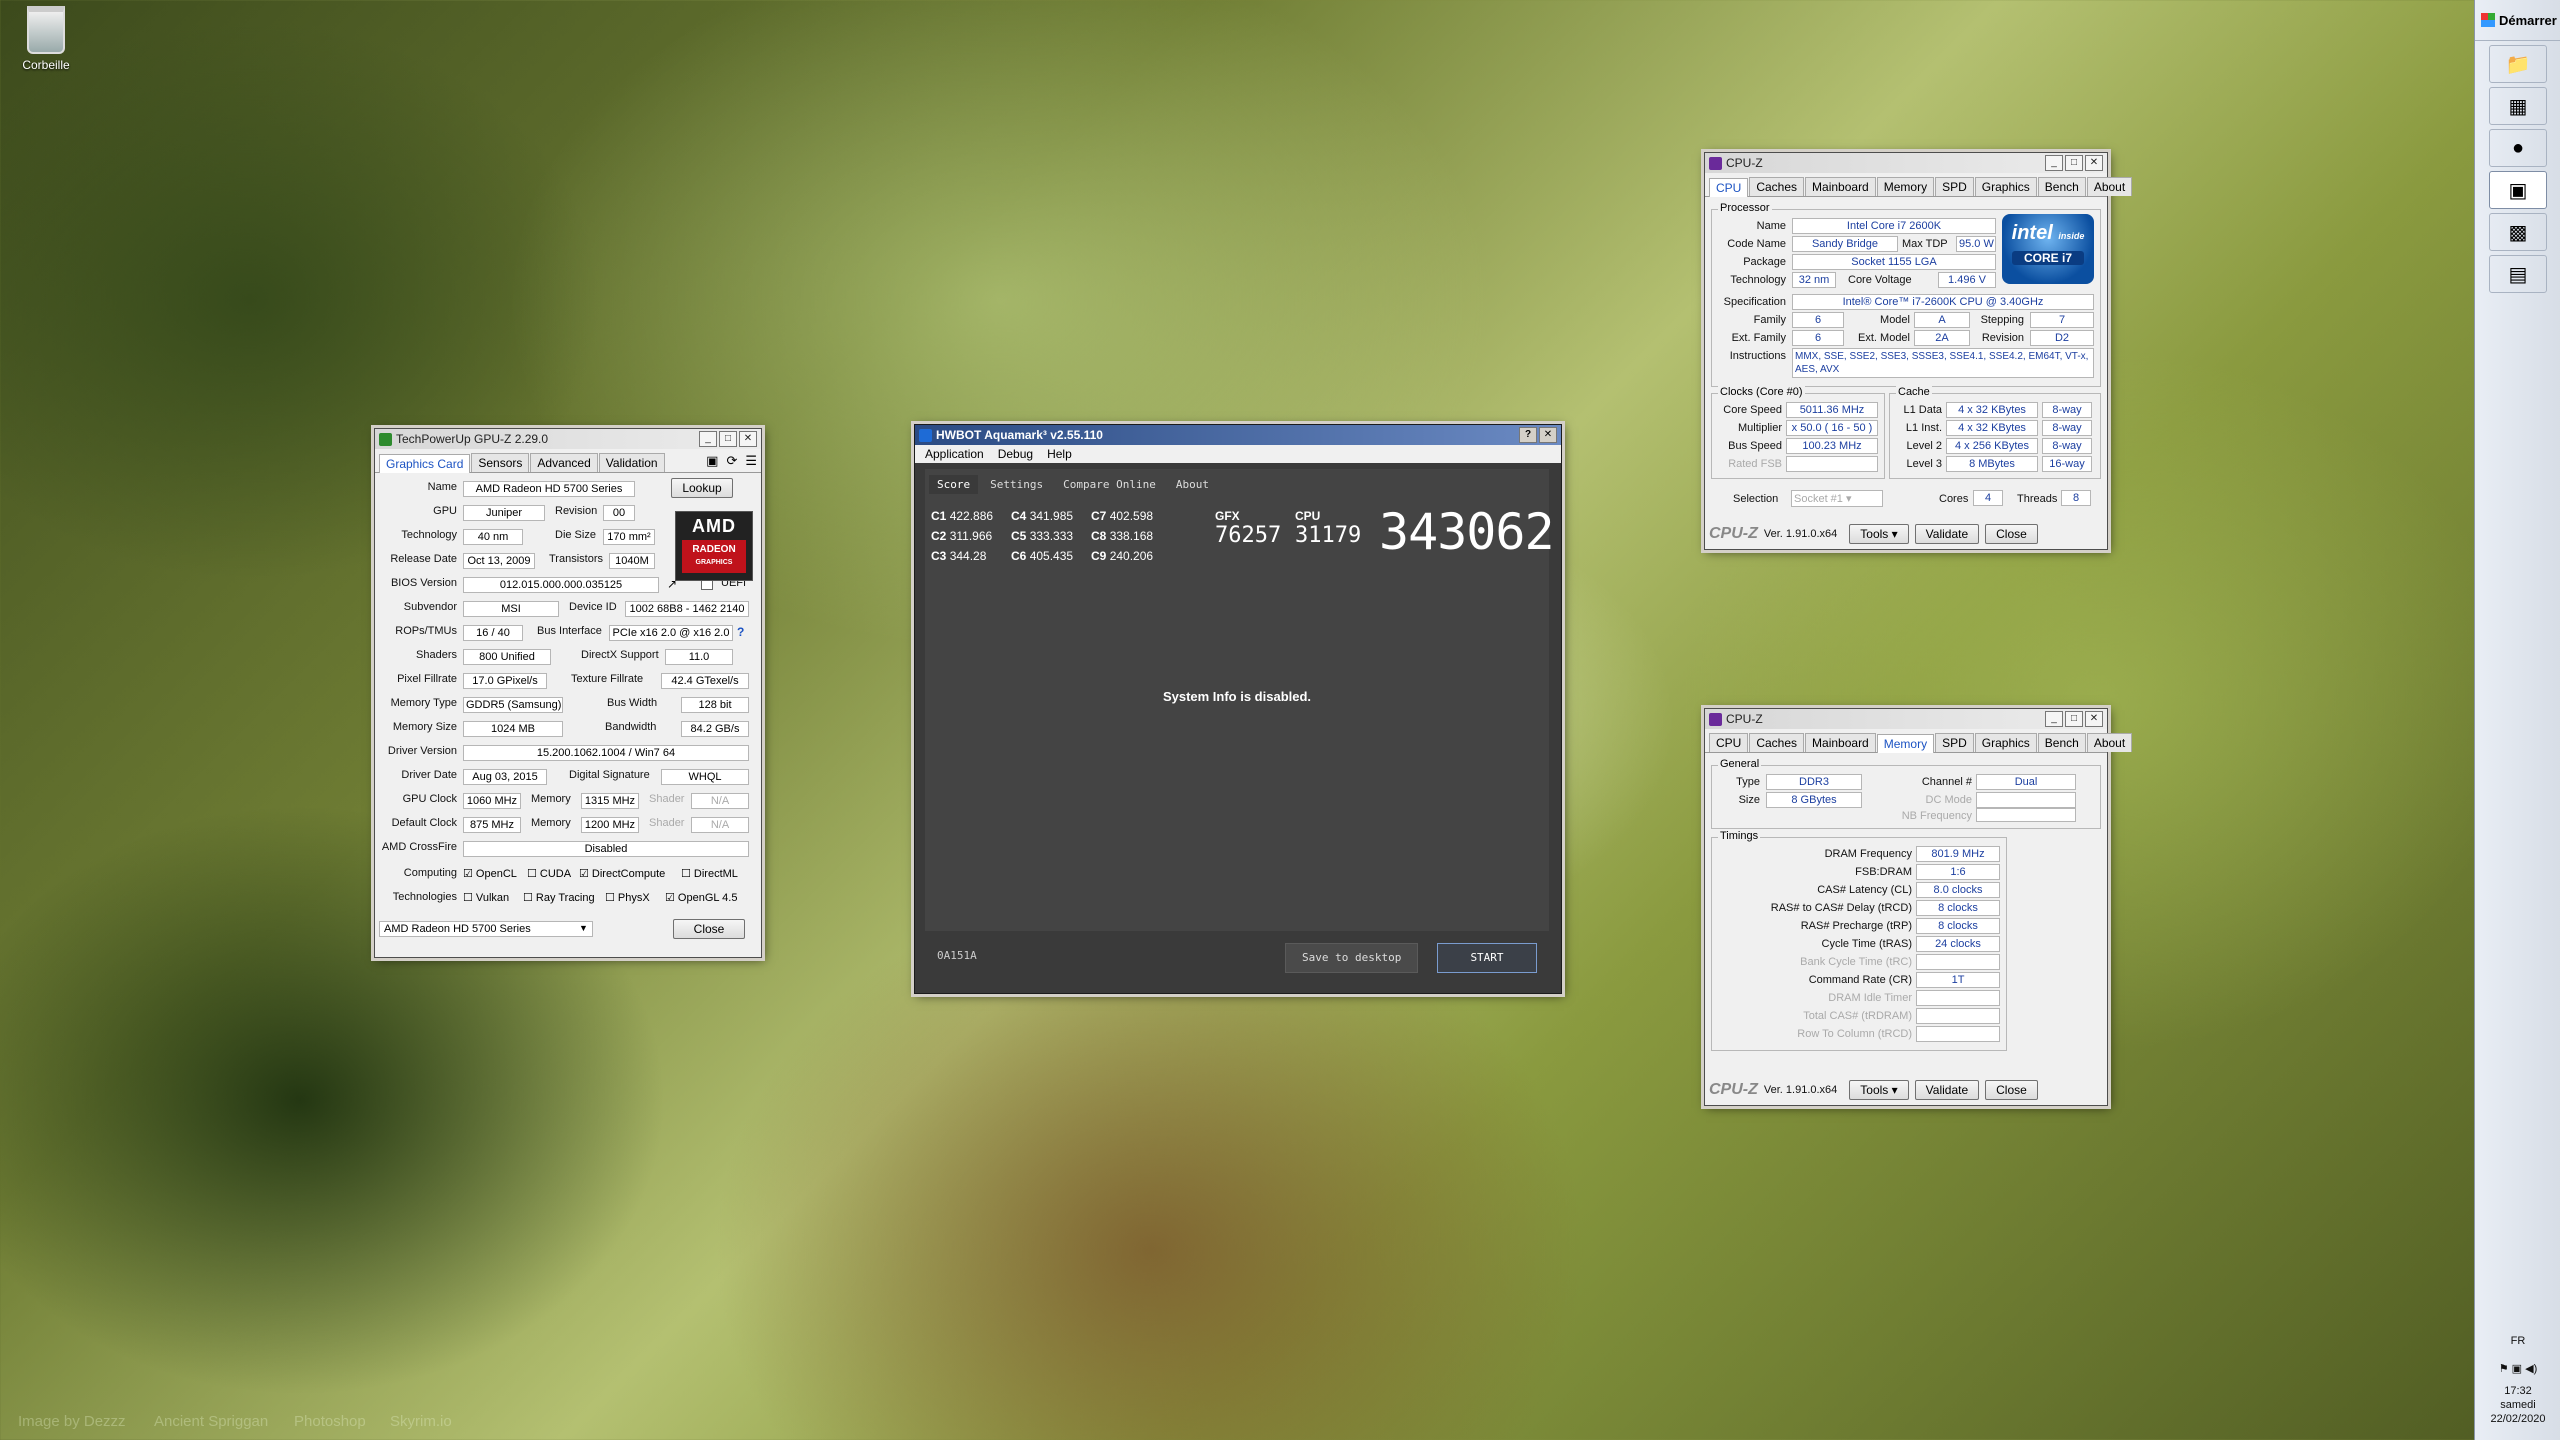 This screenshot has width=2560, height=1440. I want to click on bus-speed-label: Bus Speed, so click(1755, 446).